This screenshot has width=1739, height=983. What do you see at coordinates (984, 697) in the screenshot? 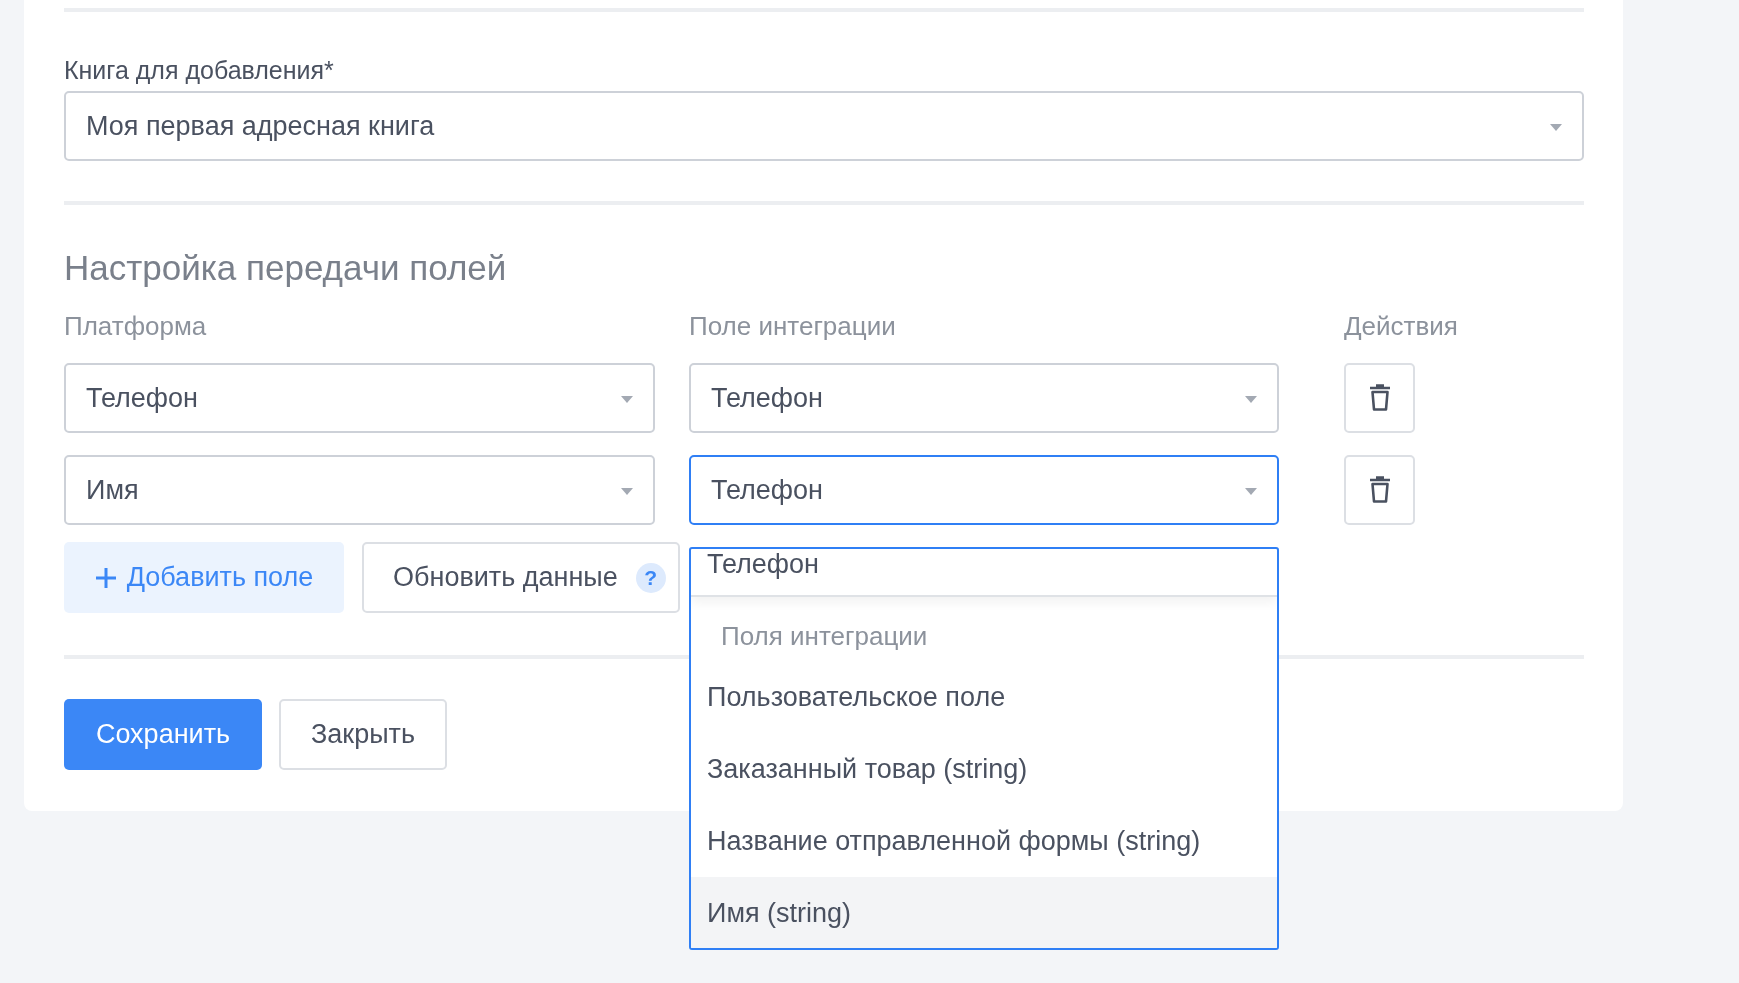
I see `dropdown-option: Пользовательское поле` at bounding box center [984, 697].